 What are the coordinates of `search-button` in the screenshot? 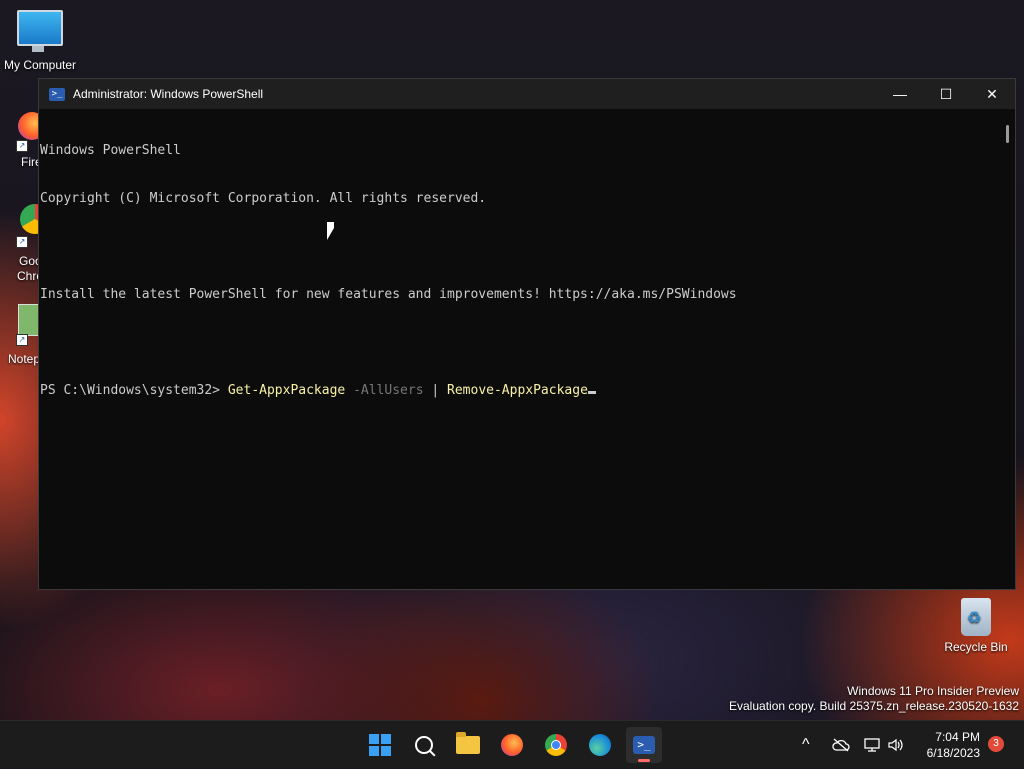 It's located at (424, 745).